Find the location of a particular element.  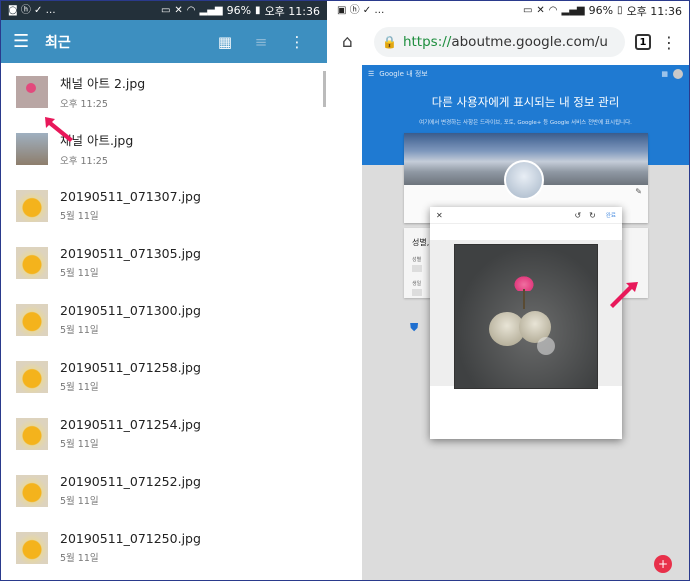

file-text: 20190511_071258.jpg 5월 11일 is located at coordinates (130, 376).